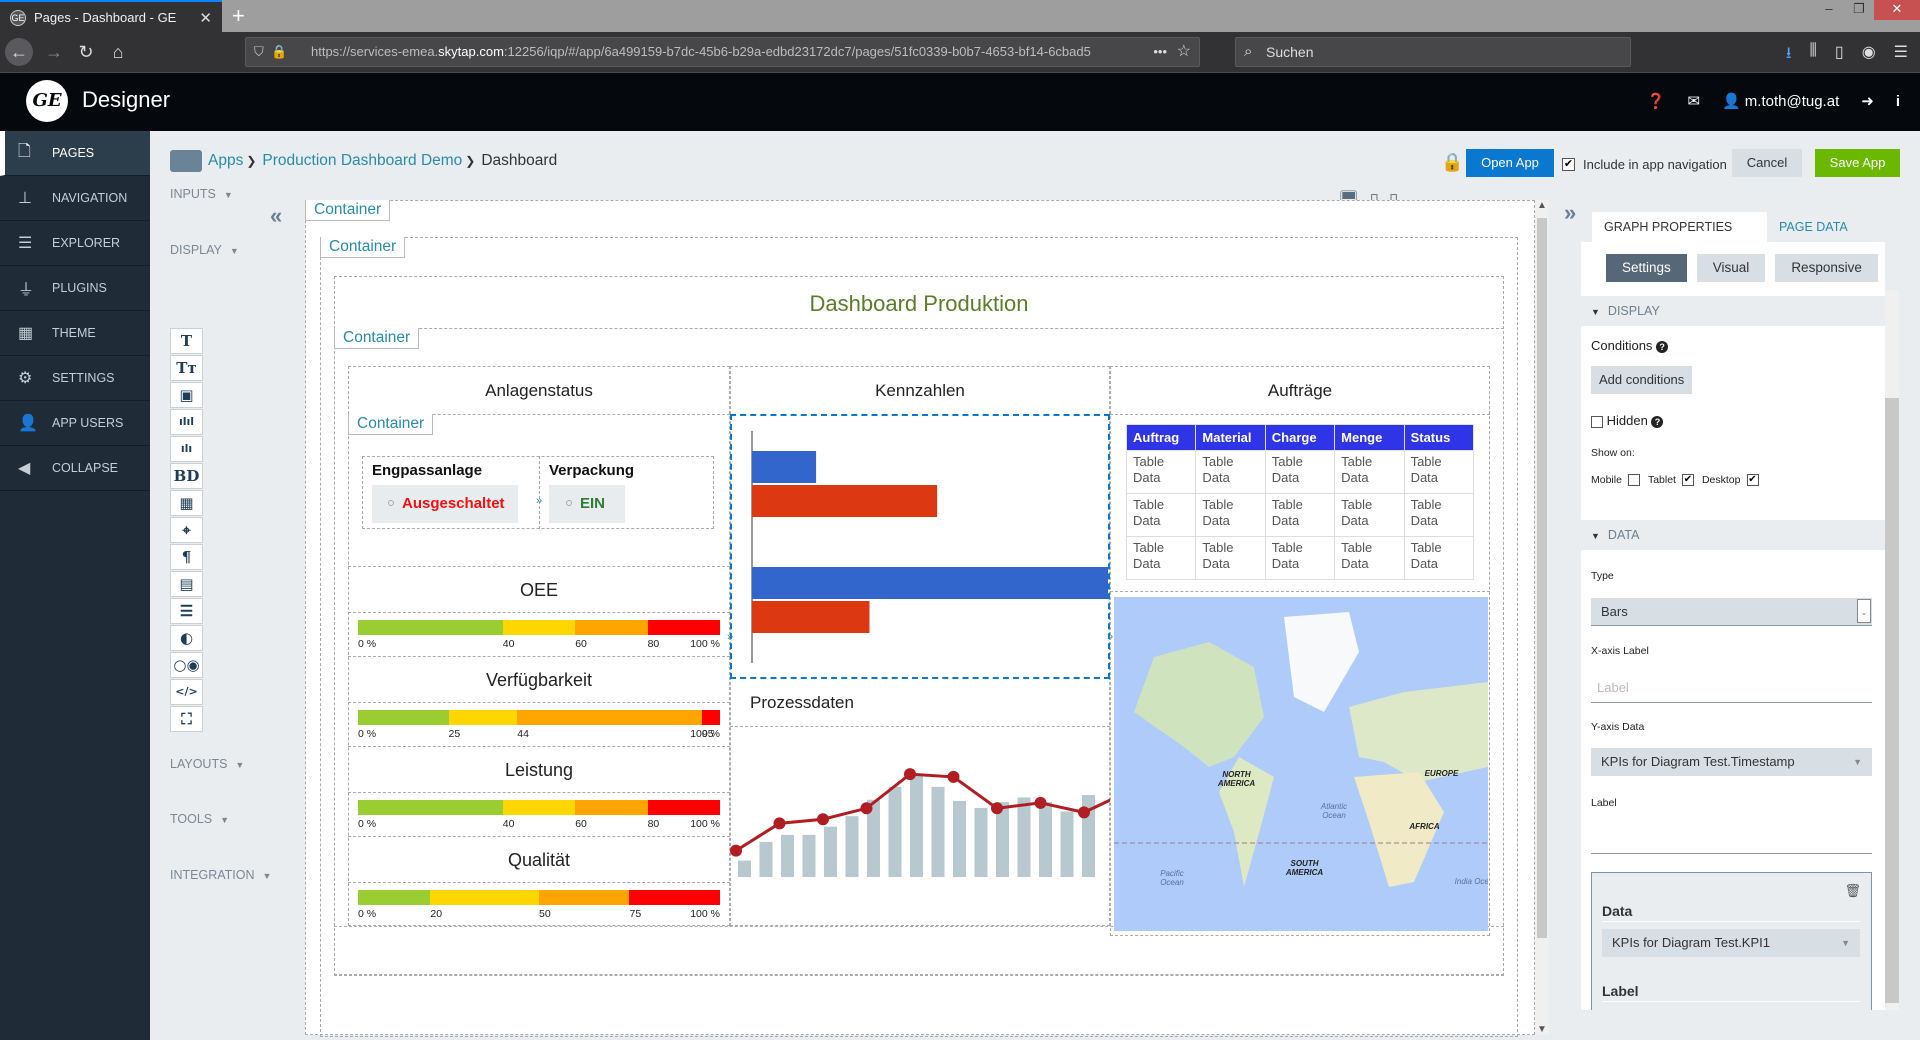 This screenshot has height=1040, width=1920. Describe the element at coordinates (1897, 10) in the screenshot. I see `close-window-icon: ✕` at that location.